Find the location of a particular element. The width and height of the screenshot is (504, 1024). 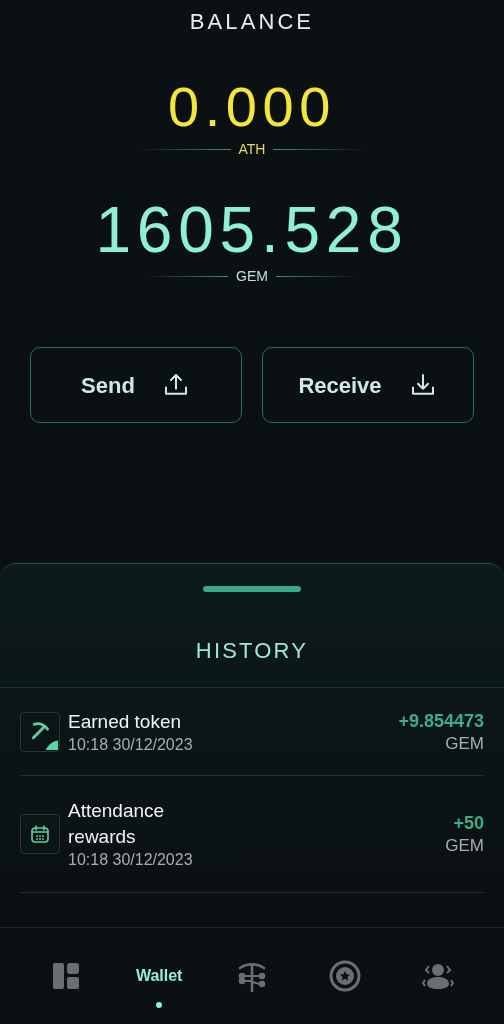

transaction-amount: +9.854473 is located at coordinates (441, 721).